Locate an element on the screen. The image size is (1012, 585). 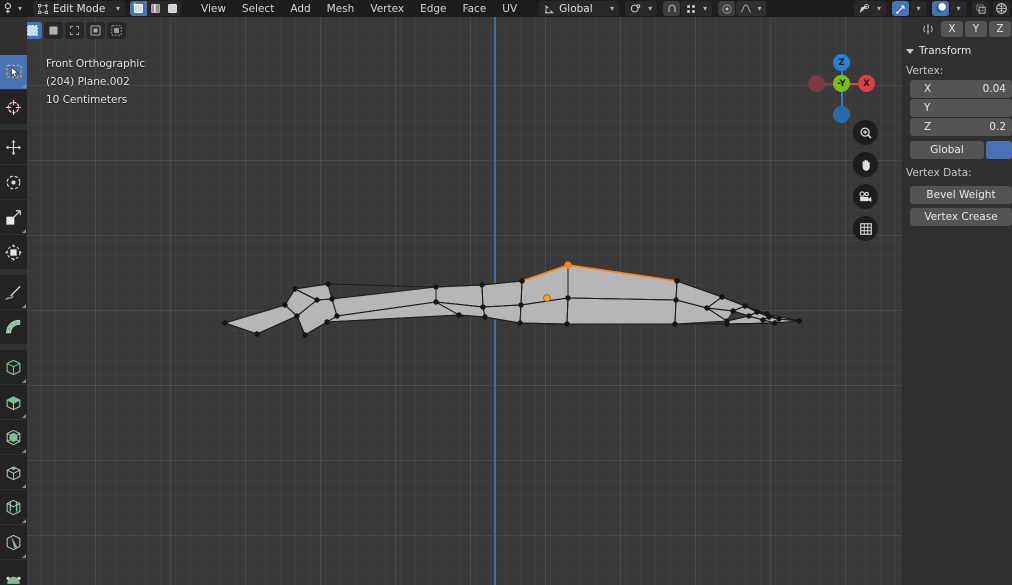
tweak-tool is located at coordinates (13, 72).